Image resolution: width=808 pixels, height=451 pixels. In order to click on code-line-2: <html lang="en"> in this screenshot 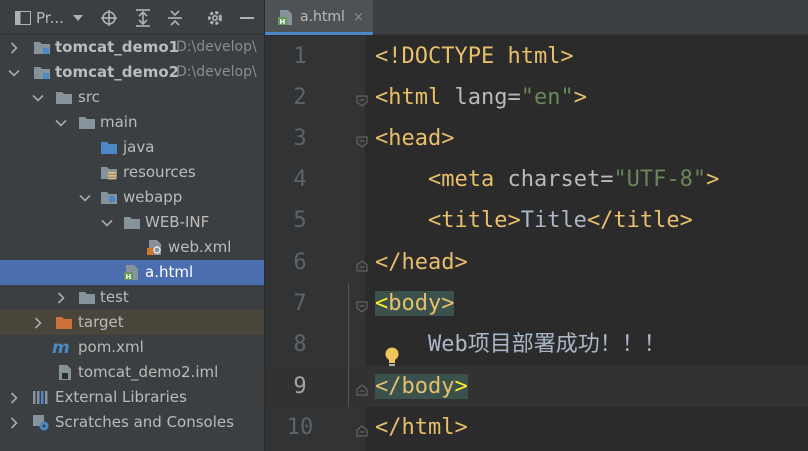, I will do `click(481, 97)`.